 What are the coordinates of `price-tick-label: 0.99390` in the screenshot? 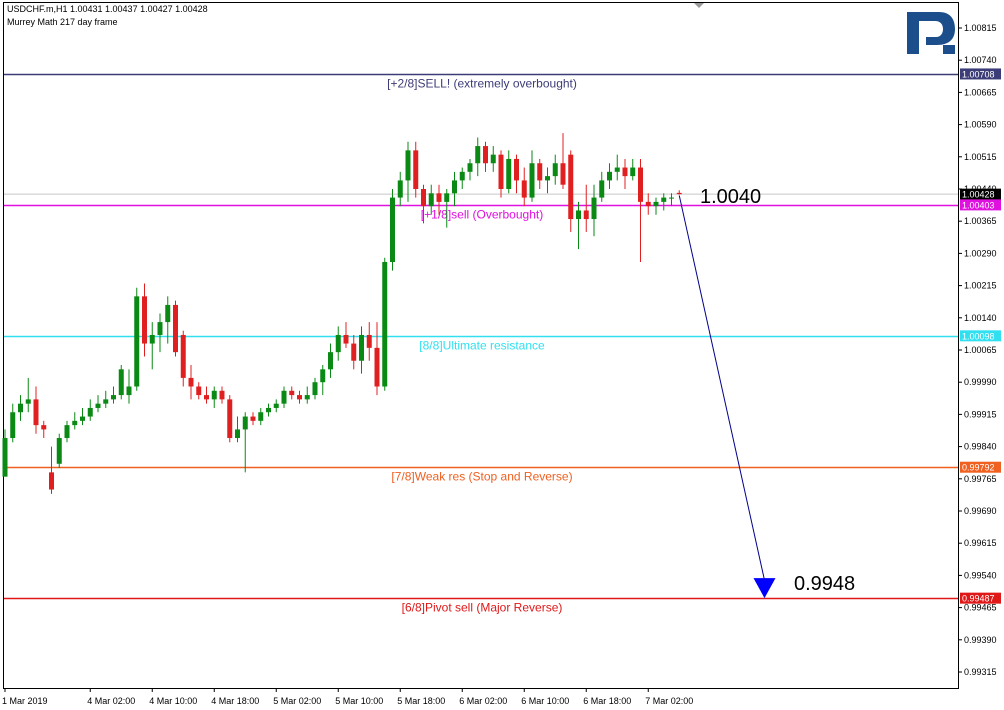 It's located at (980, 640).